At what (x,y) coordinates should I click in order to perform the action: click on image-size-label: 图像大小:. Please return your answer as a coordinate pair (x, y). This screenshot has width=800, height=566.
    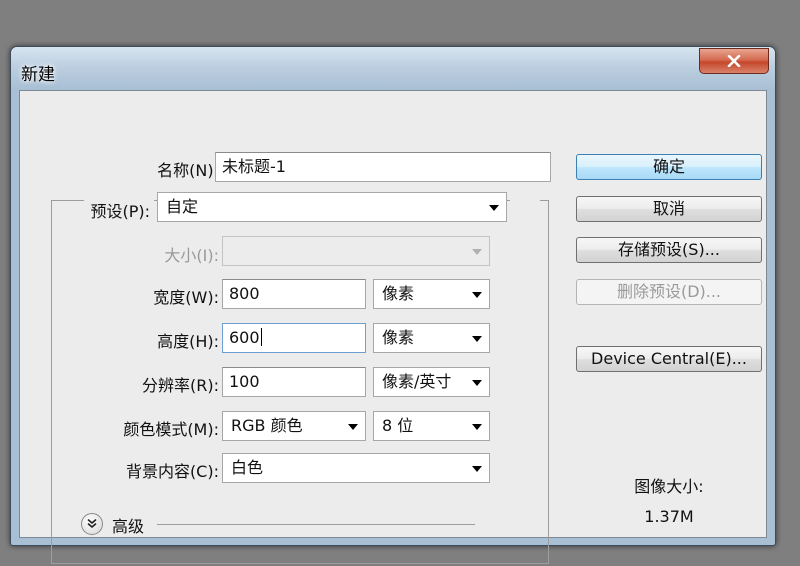
    Looking at the image, I should click on (669, 486).